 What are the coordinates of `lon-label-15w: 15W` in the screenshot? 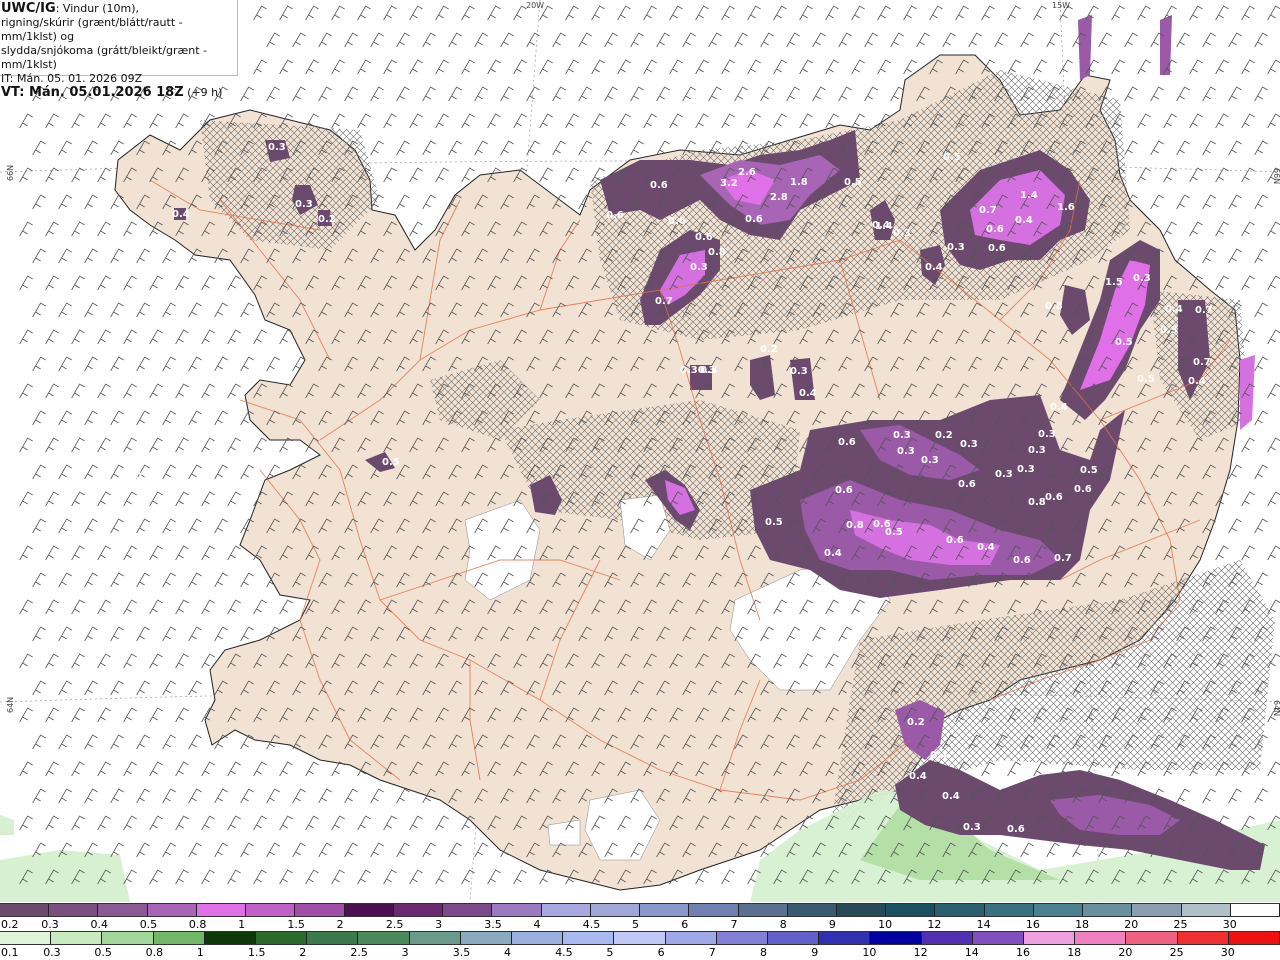 It's located at (1061, 5).